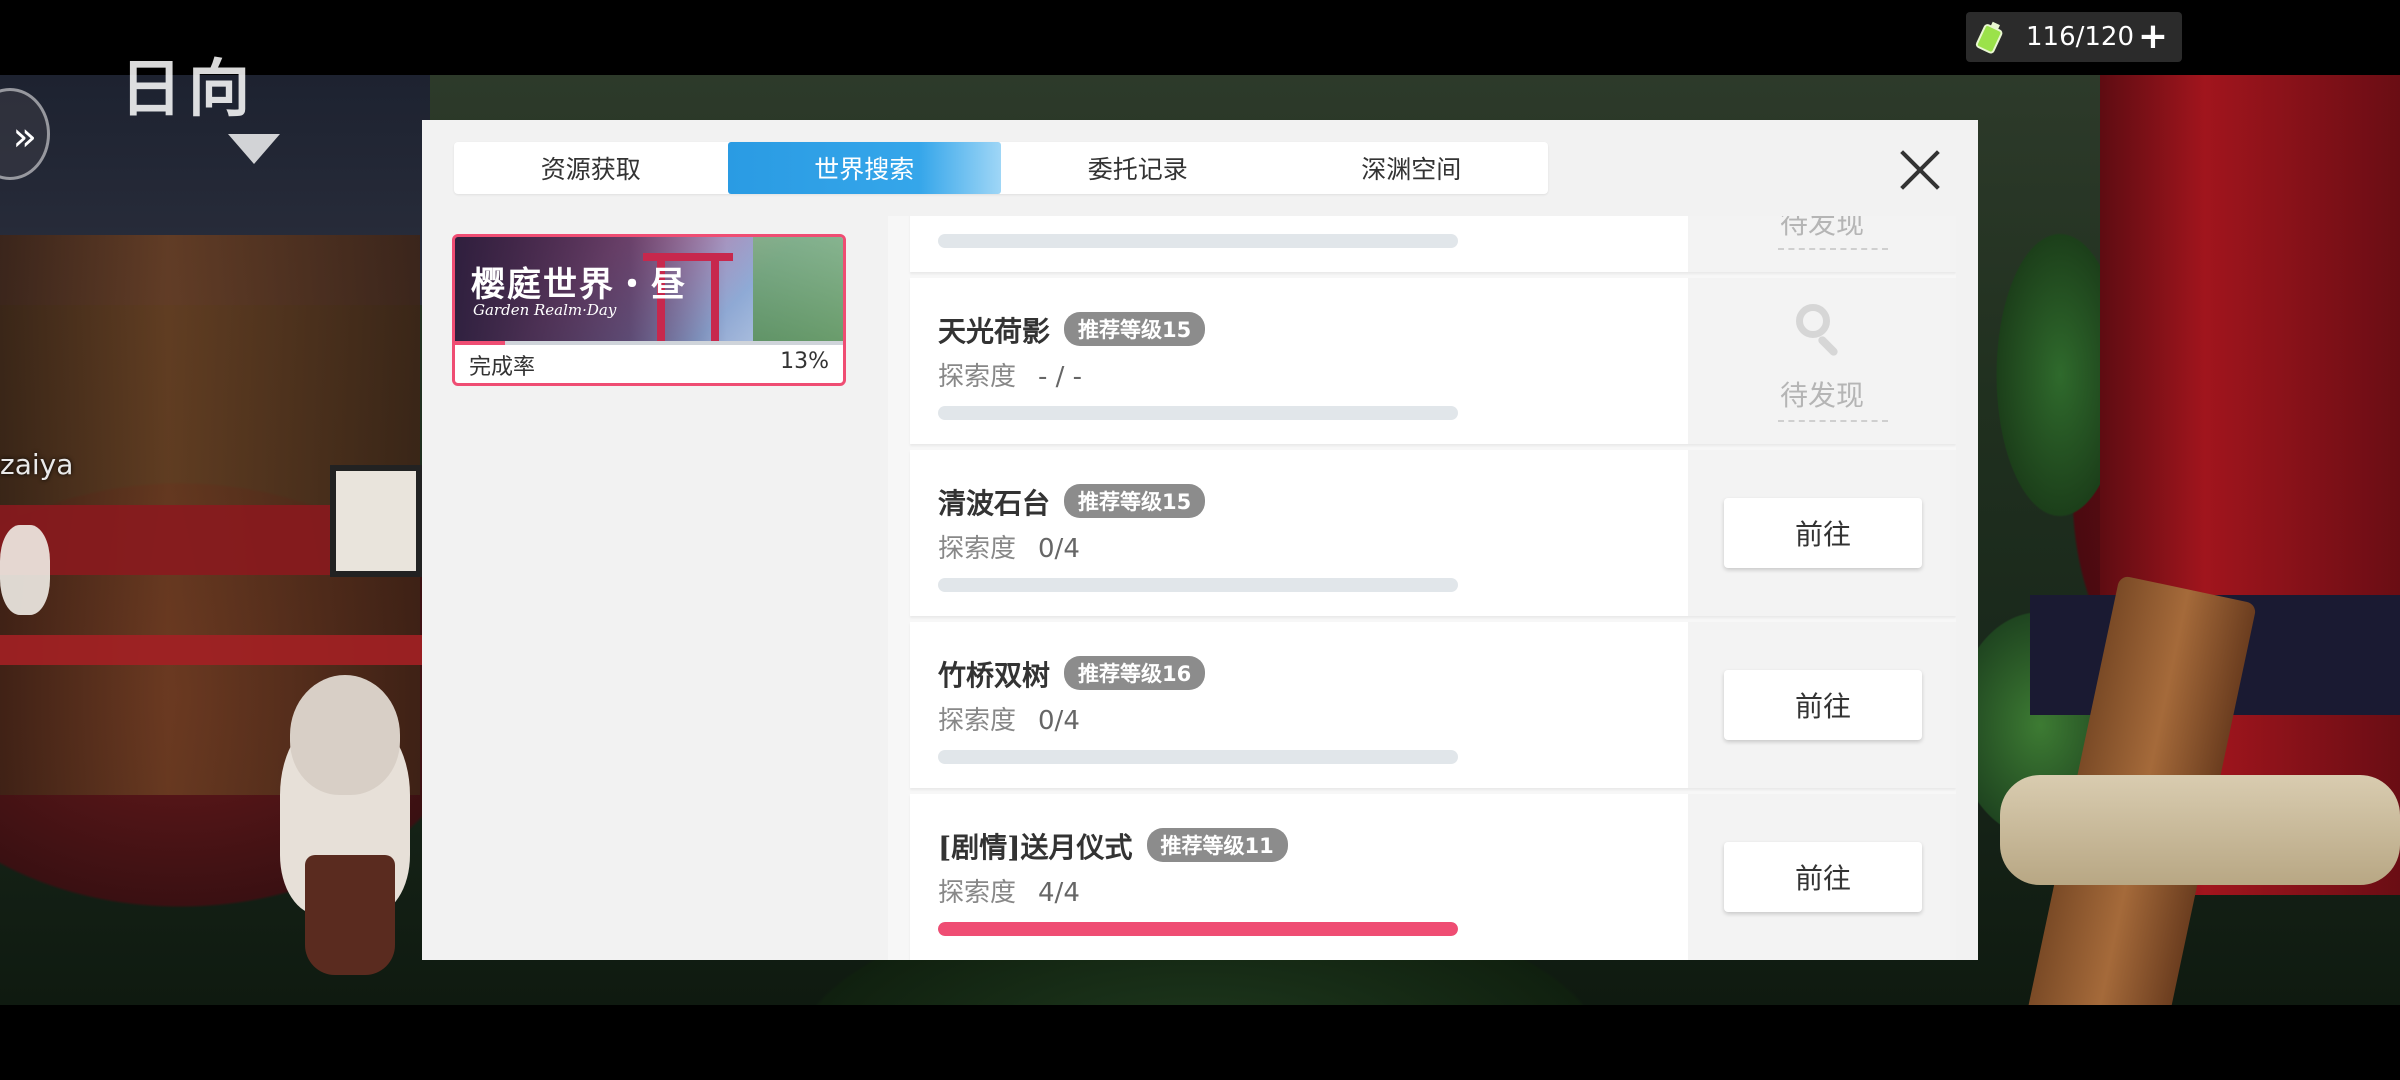  What do you see at coordinates (376, 521) in the screenshot?
I see `scene-lantern` at bounding box center [376, 521].